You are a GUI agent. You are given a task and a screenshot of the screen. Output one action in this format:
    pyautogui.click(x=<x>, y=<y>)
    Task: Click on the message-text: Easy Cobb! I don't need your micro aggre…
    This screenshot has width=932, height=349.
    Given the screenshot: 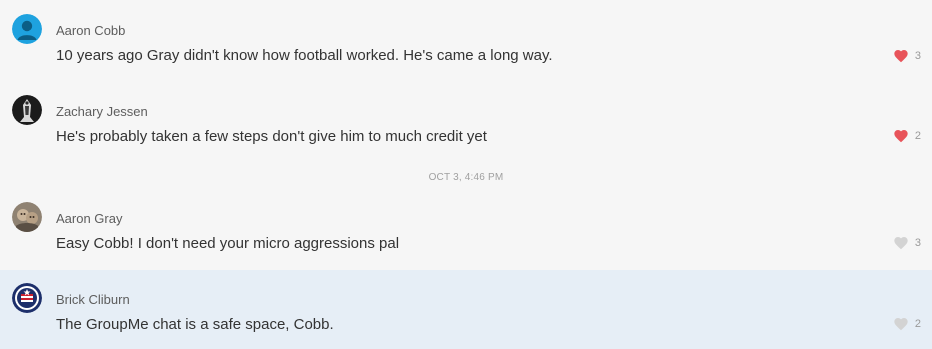 What is the action you would take?
    pyautogui.click(x=228, y=243)
    